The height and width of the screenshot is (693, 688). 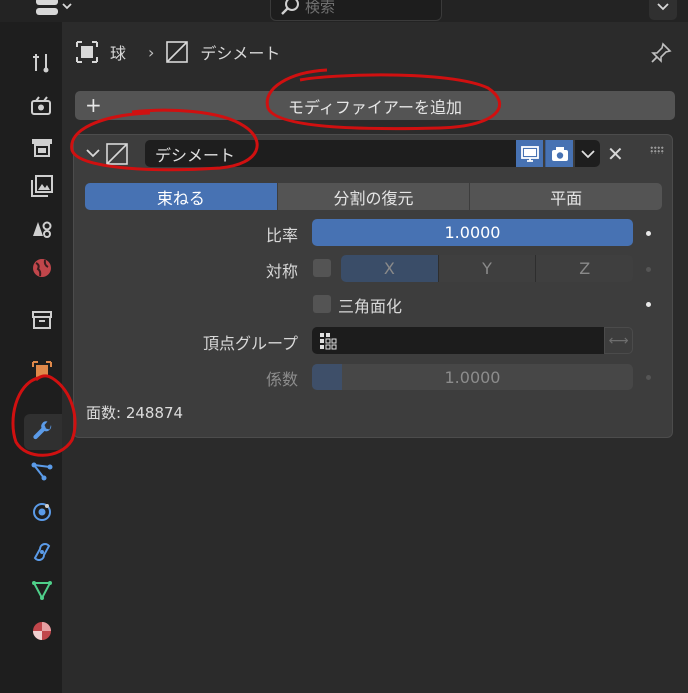 I want to click on add-modifier-button: + モディファイアーを追加, so click(x=375, y=105).